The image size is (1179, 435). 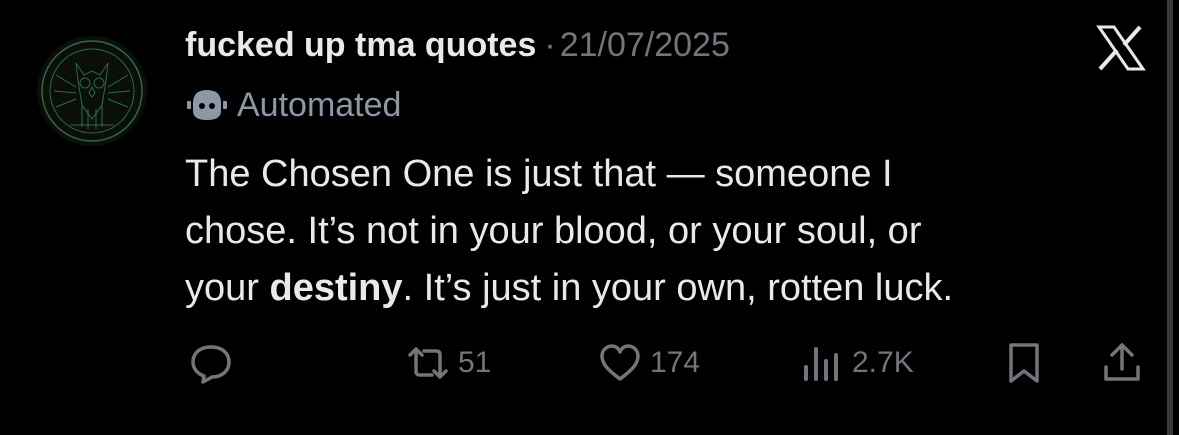 I want to click on tweet-text-line: The Chosen One is just that — someone I, so click(x=539, y=174).